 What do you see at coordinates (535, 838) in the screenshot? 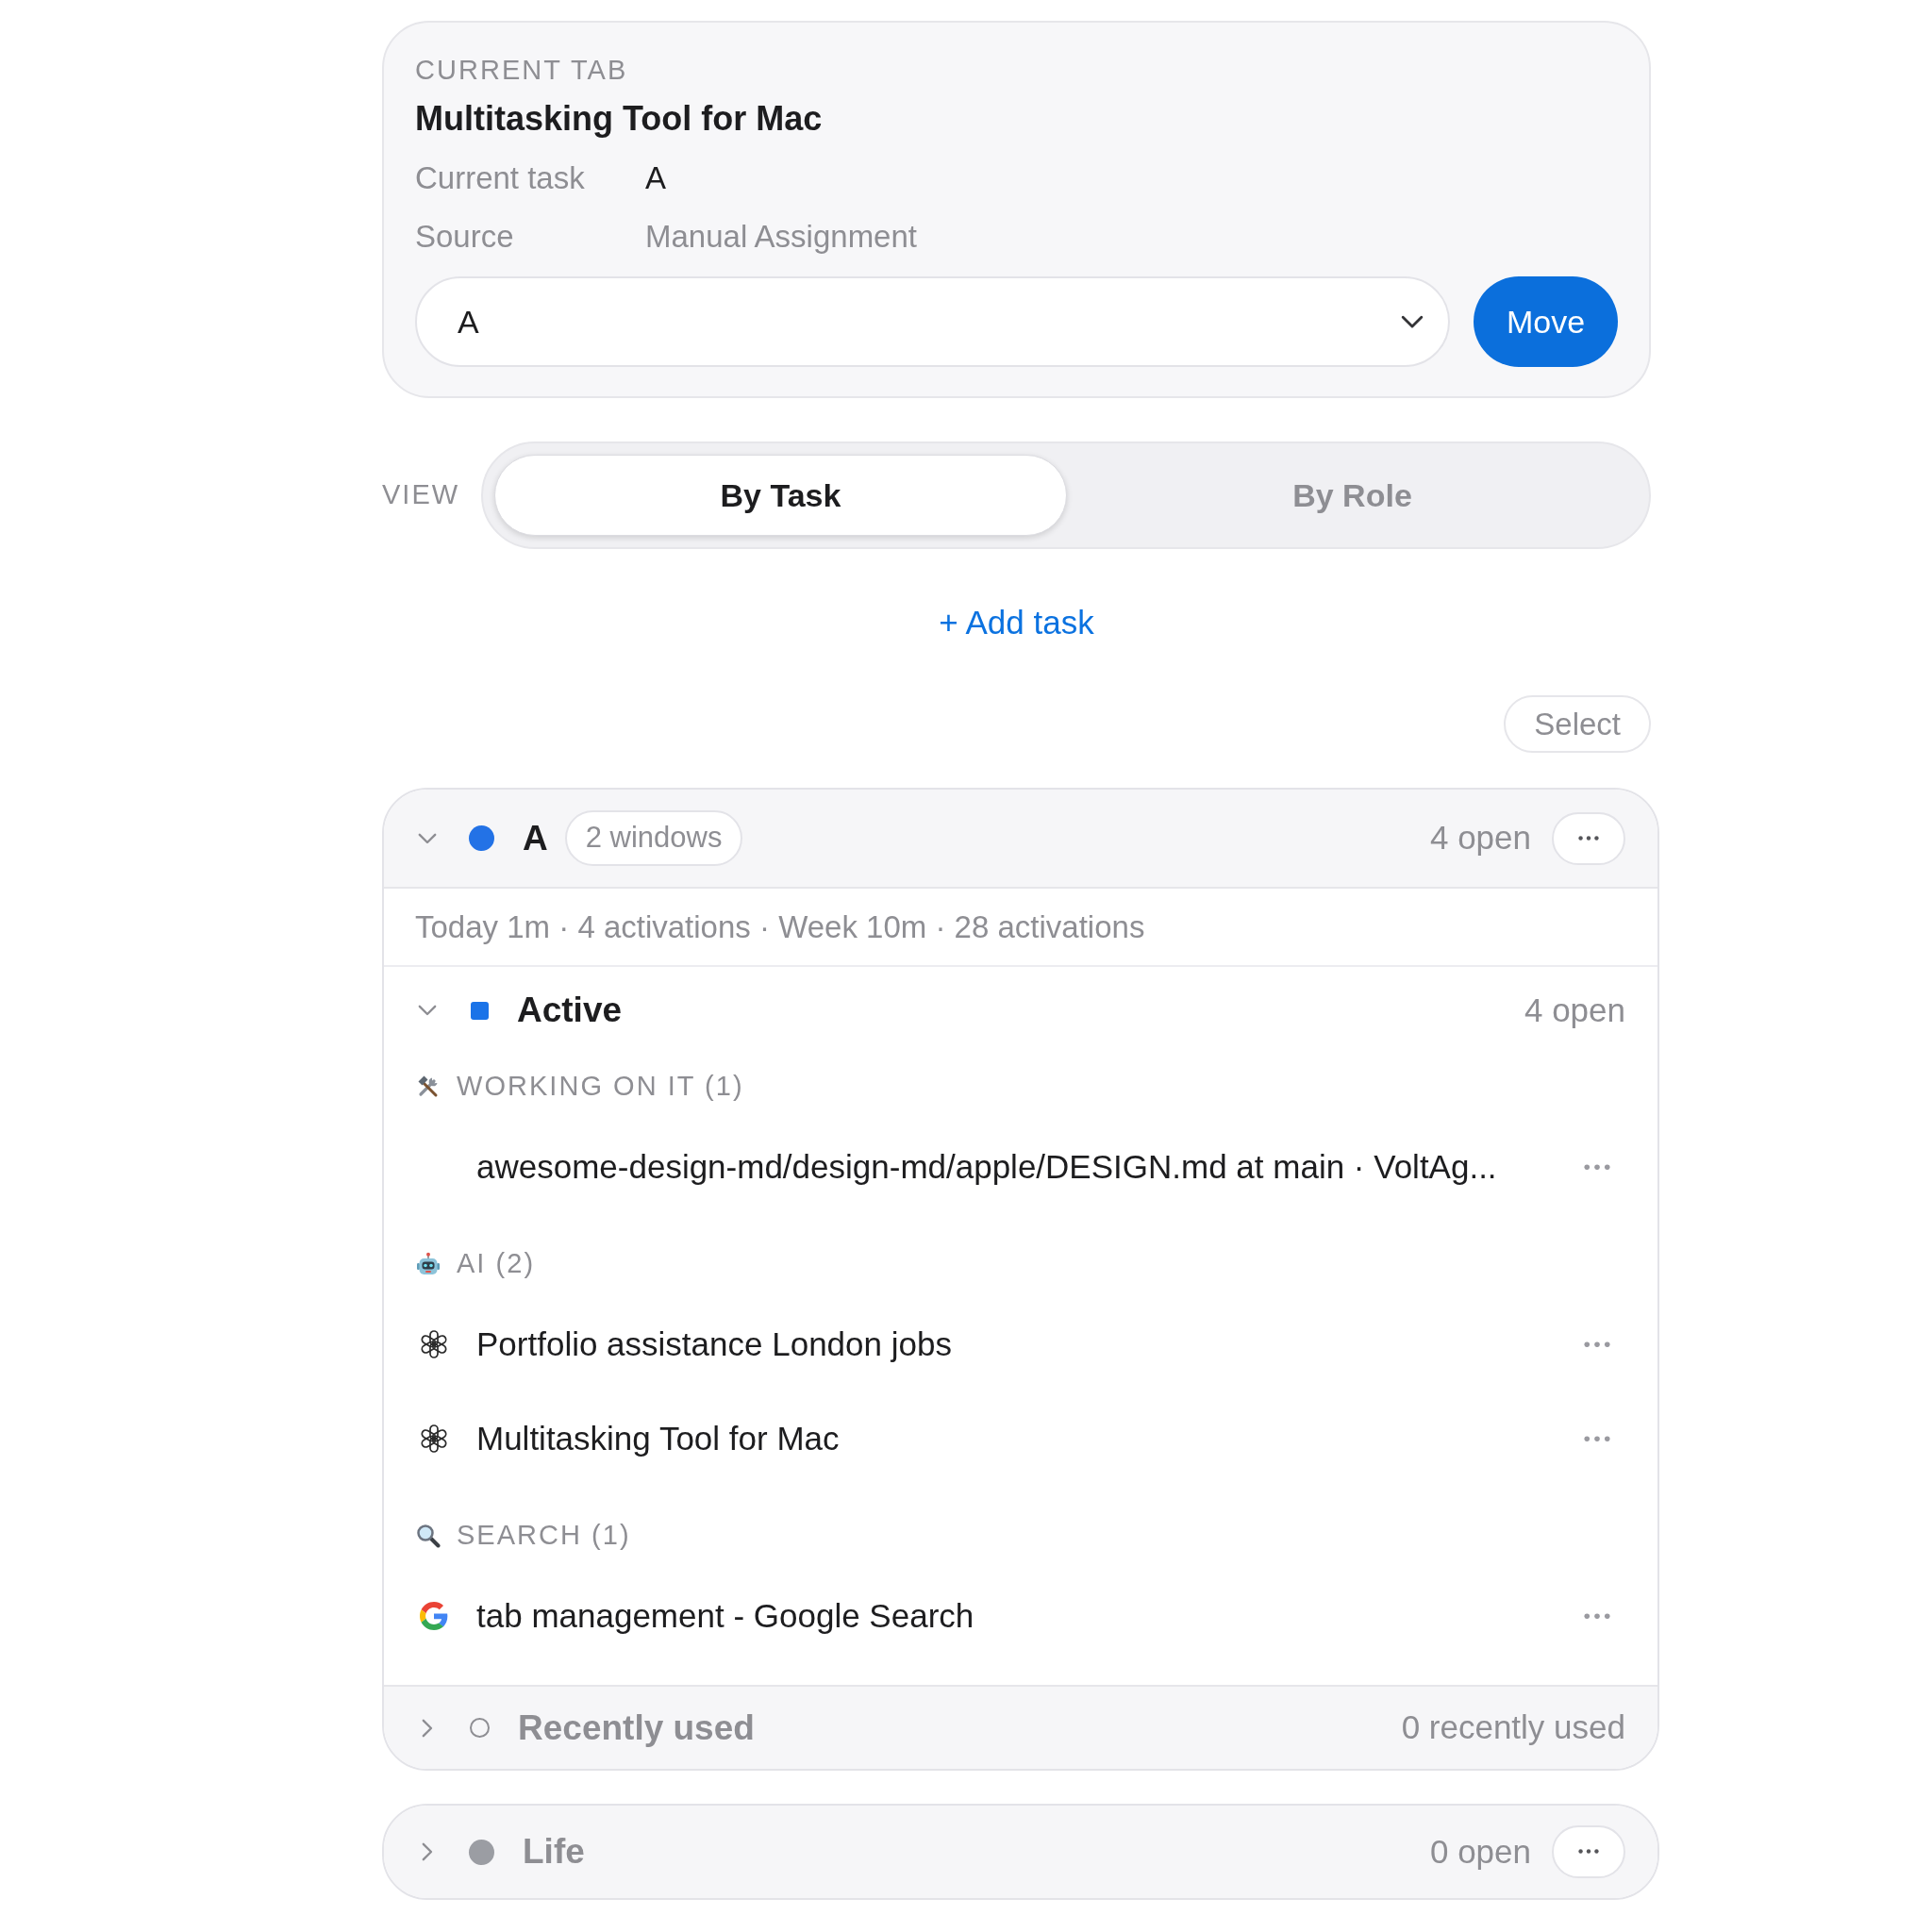
I see `task-name: A` at bounding box center [535, 838].